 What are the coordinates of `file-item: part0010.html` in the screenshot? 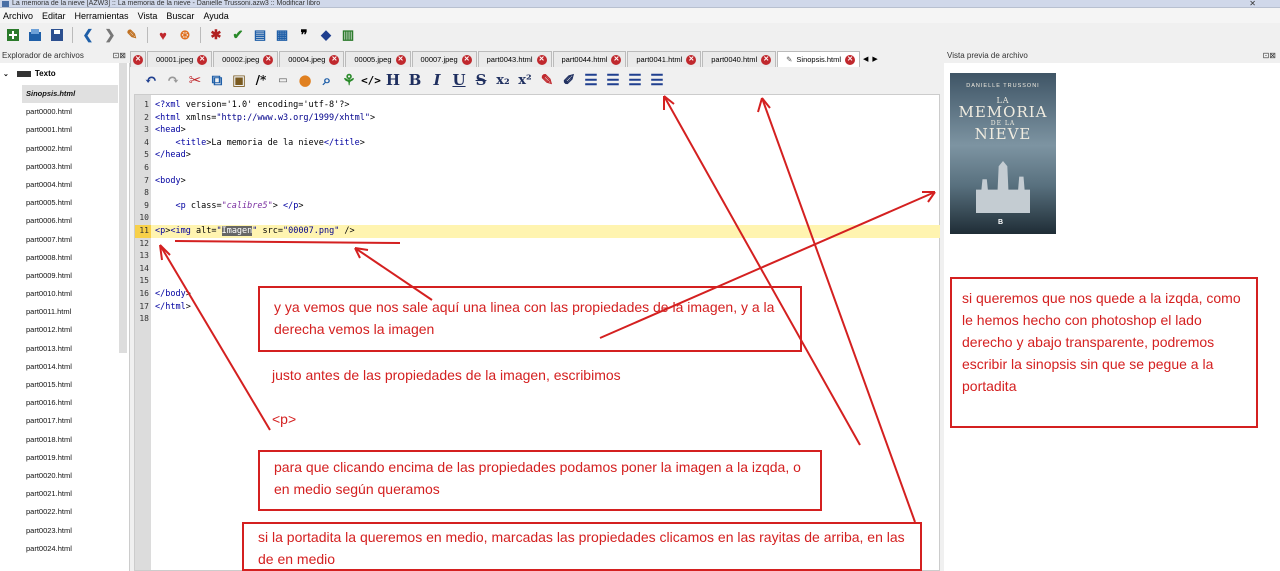 It's located at (64, 294).